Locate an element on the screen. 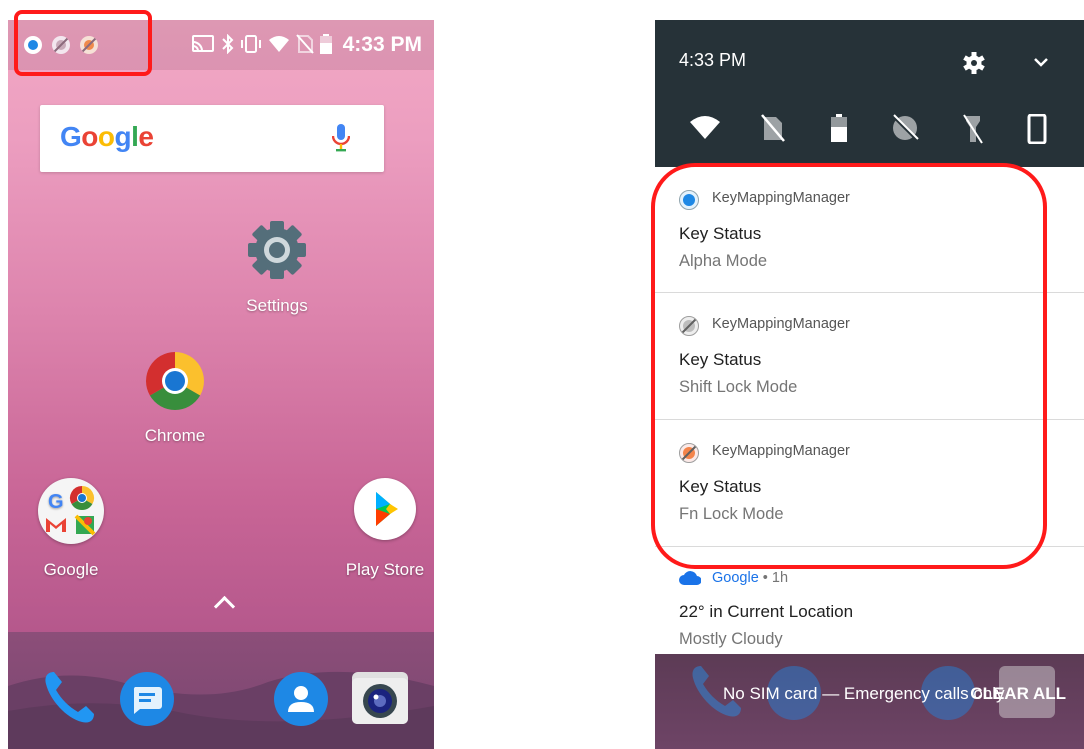  shade-time: 4:33 PM is located at coordinates (713, 60).